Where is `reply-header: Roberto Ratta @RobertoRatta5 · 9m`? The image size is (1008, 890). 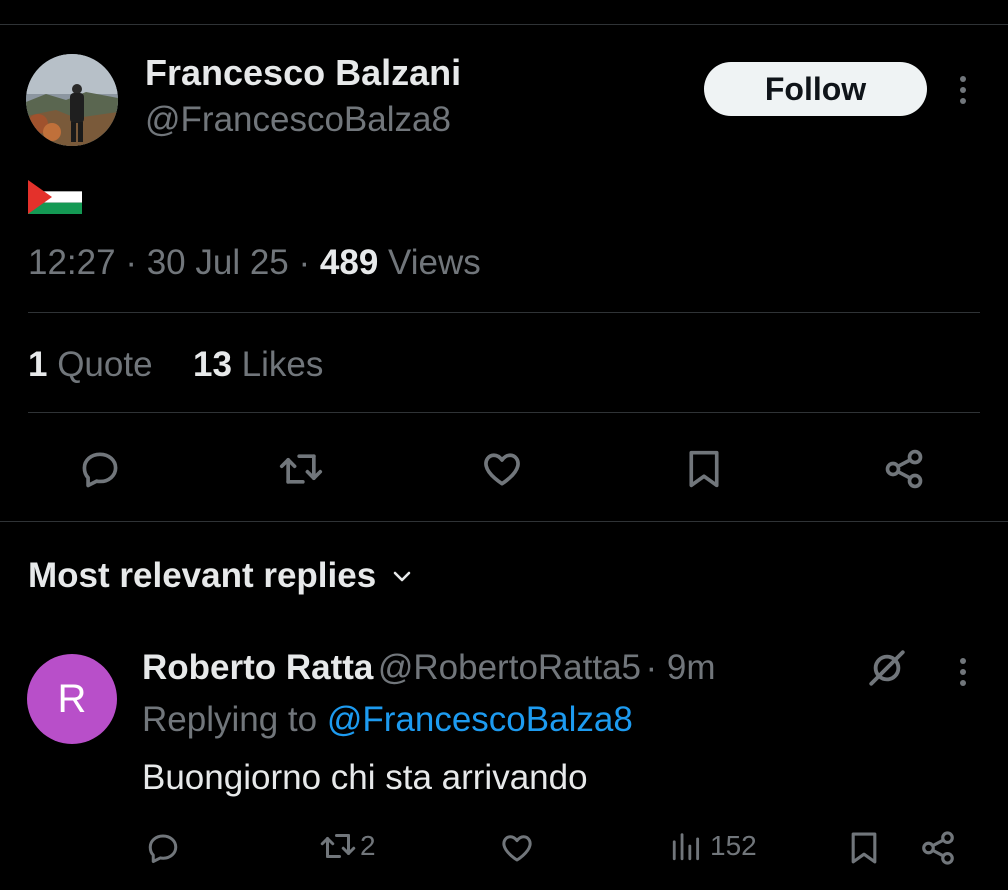 reply-header: Roberto Ratta @RobertoRatta5 · 9m is located at coordinates (429, 668).